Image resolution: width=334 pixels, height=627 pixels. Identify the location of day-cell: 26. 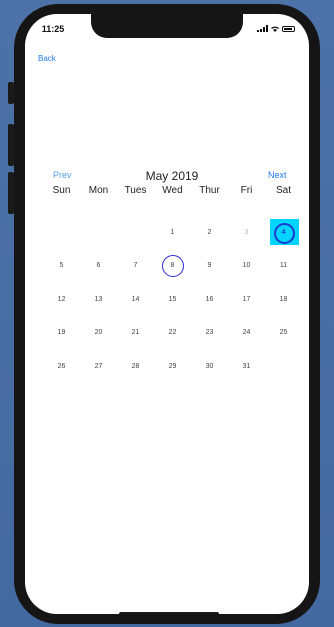
(61, 367).